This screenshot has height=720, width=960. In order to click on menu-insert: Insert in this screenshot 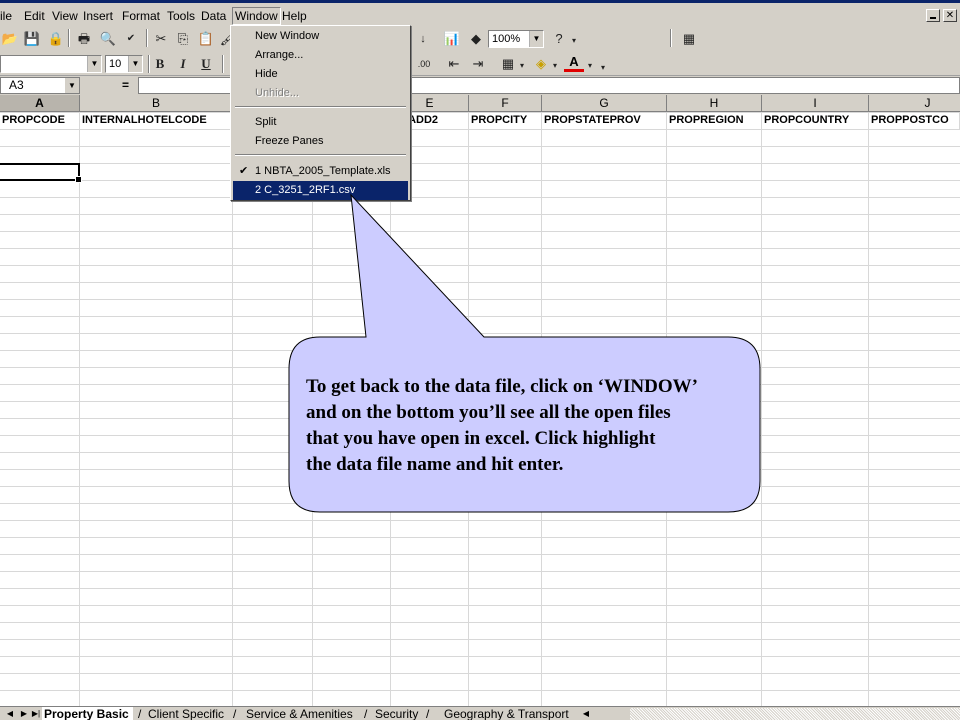, I will do `click(98, 16)`.